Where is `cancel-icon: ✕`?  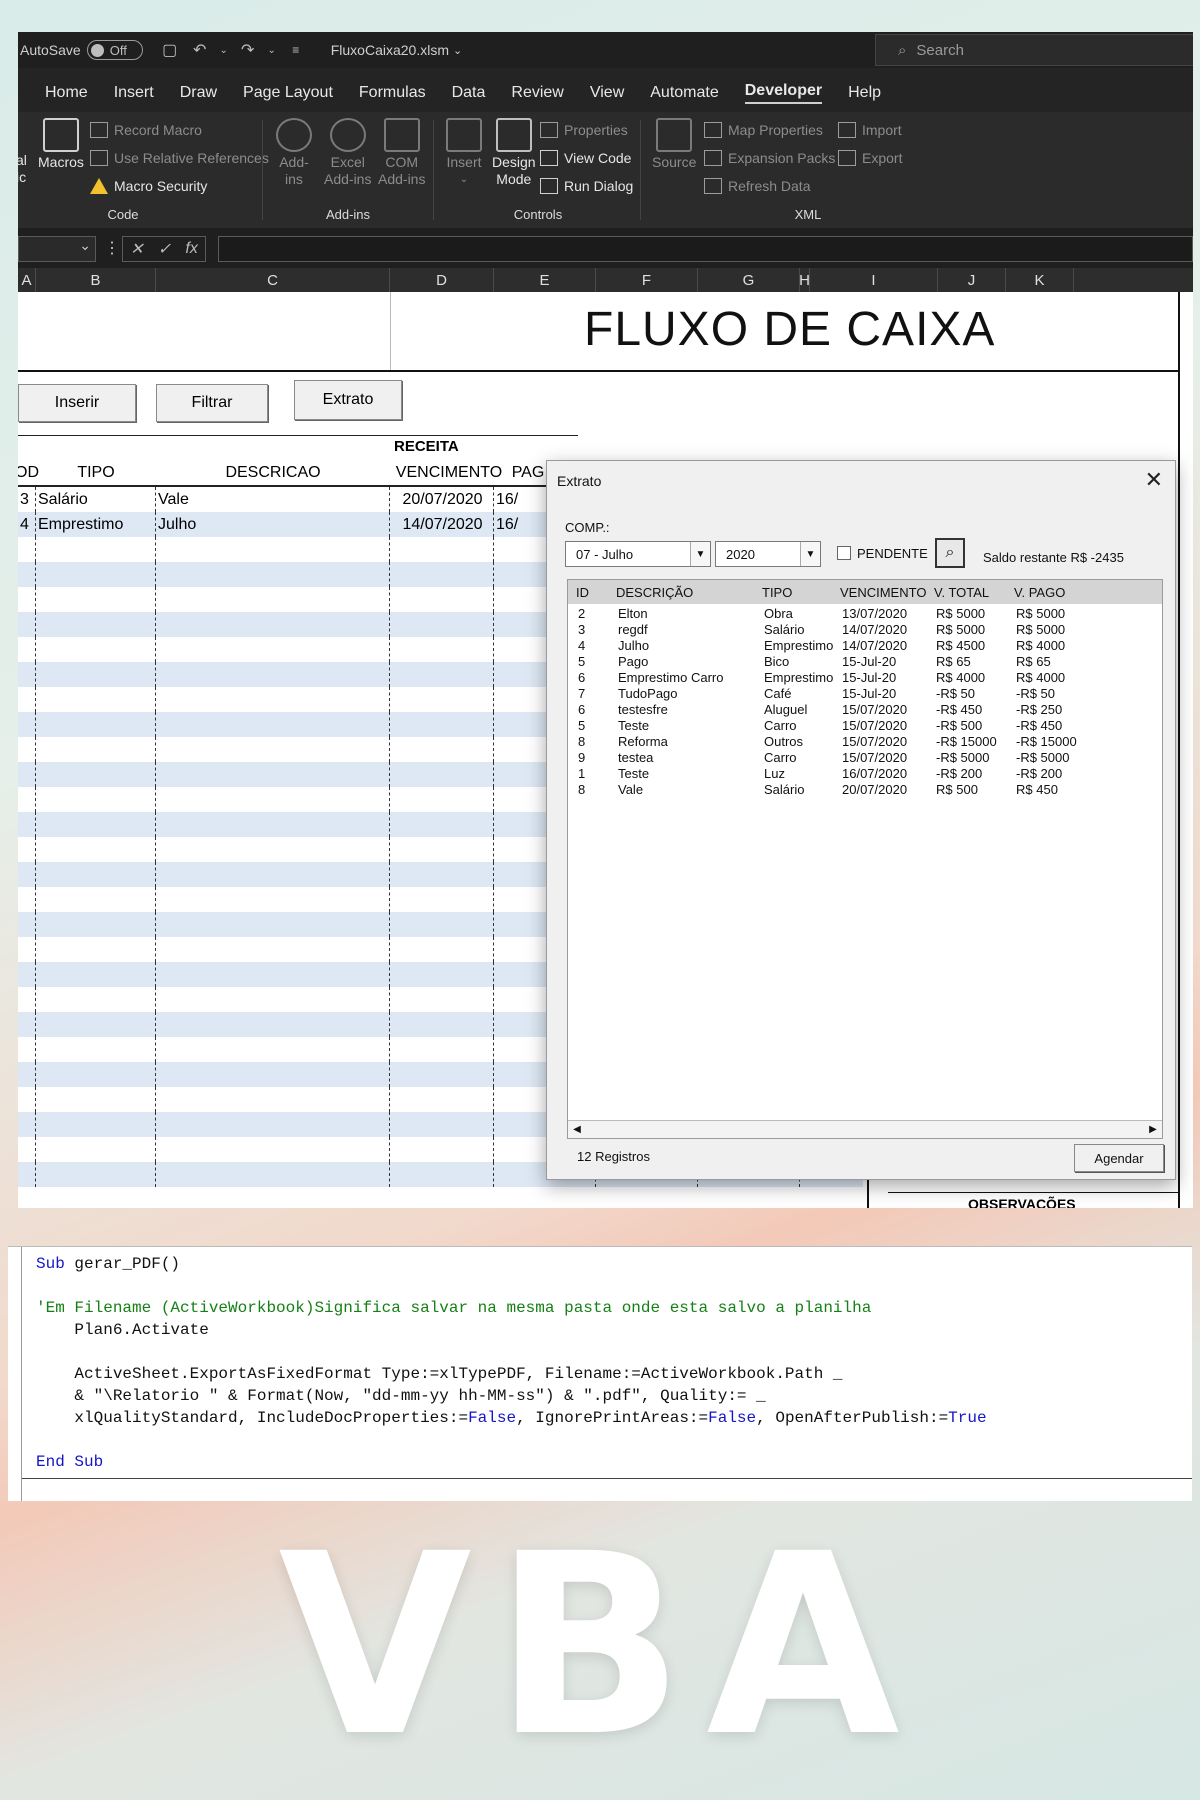
cancel-icon: ✕ is located at coordinates (136, 249).